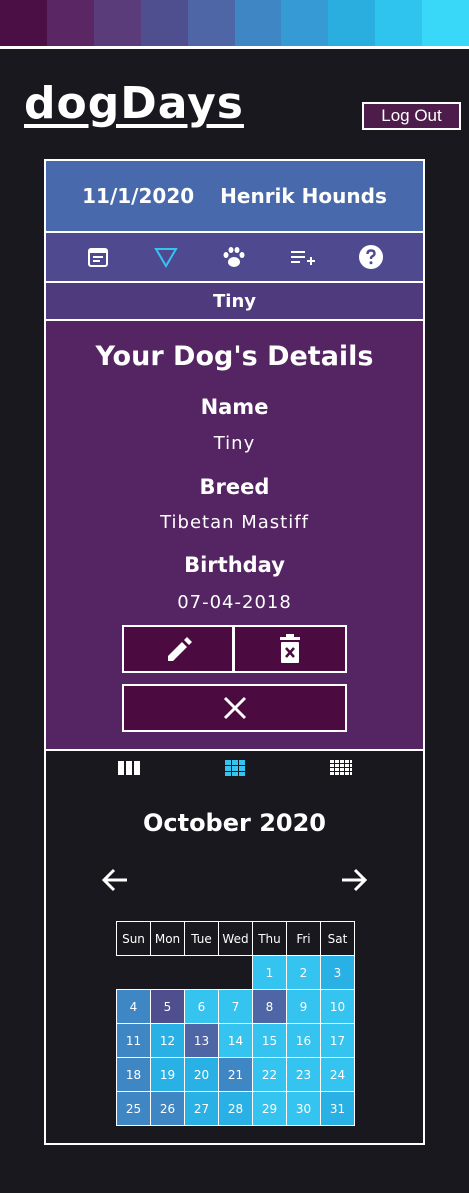 This screenshot has height=1193, width=469. Describe the element at coordinates (234, 487) in the screenshot. I see `breed-label: Breed` at that location.